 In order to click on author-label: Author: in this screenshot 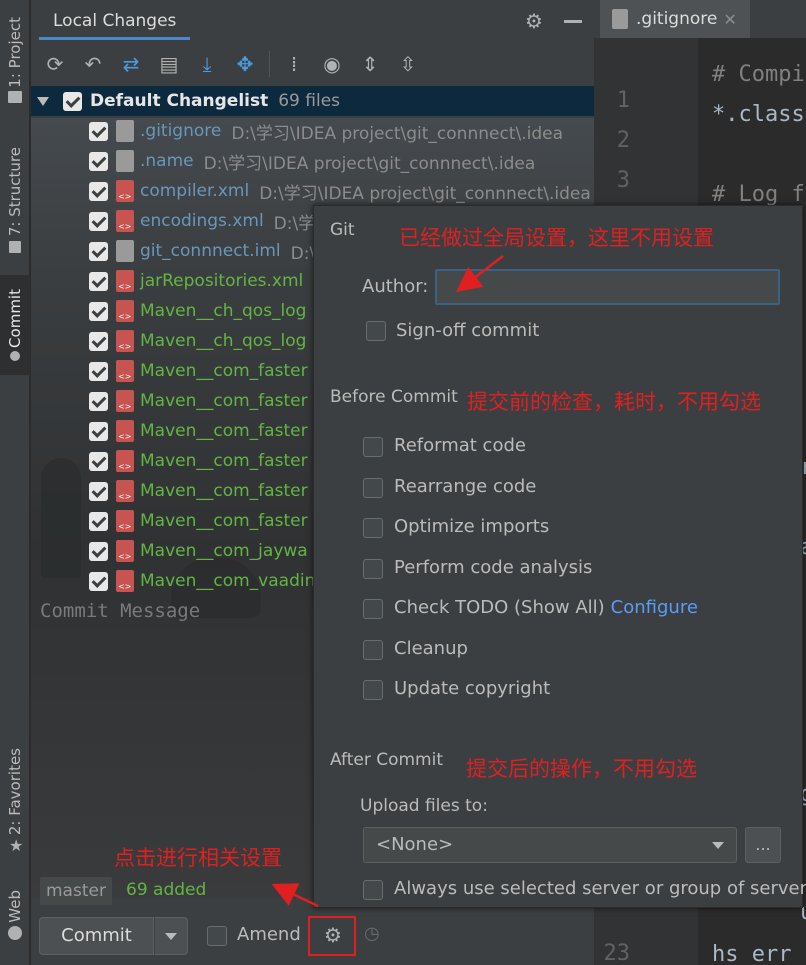, I will do `click(395, 286)`.